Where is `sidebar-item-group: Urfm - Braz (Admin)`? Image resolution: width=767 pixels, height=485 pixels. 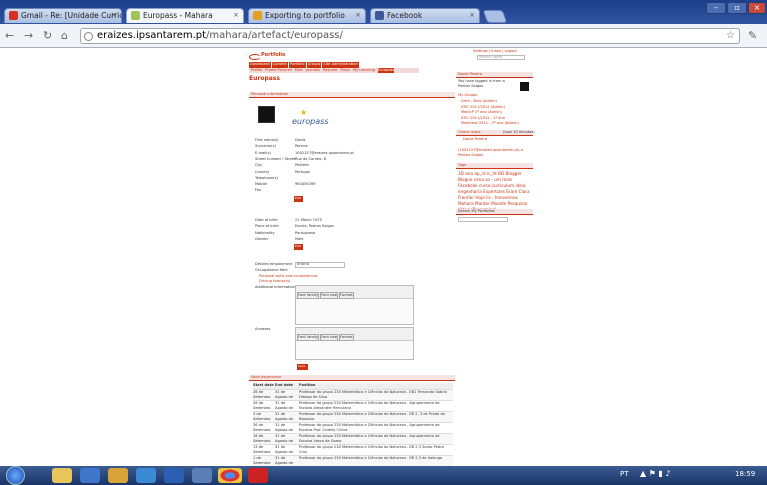 sidebar-item-group: Urfm - Braz (Admin) is located at coordinates (479, 101).